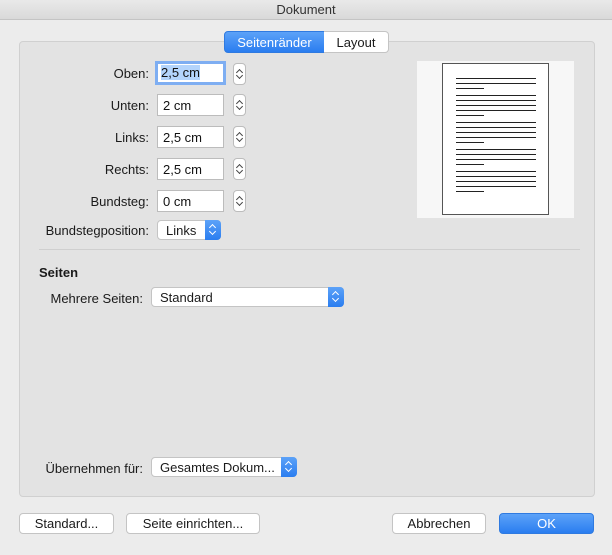 The height and width of the screenshot is (555, 612). Describe the element at coordinates (94, 468) in the screenshot. I see `apply-to-label: Übernehmen für:` at that location.